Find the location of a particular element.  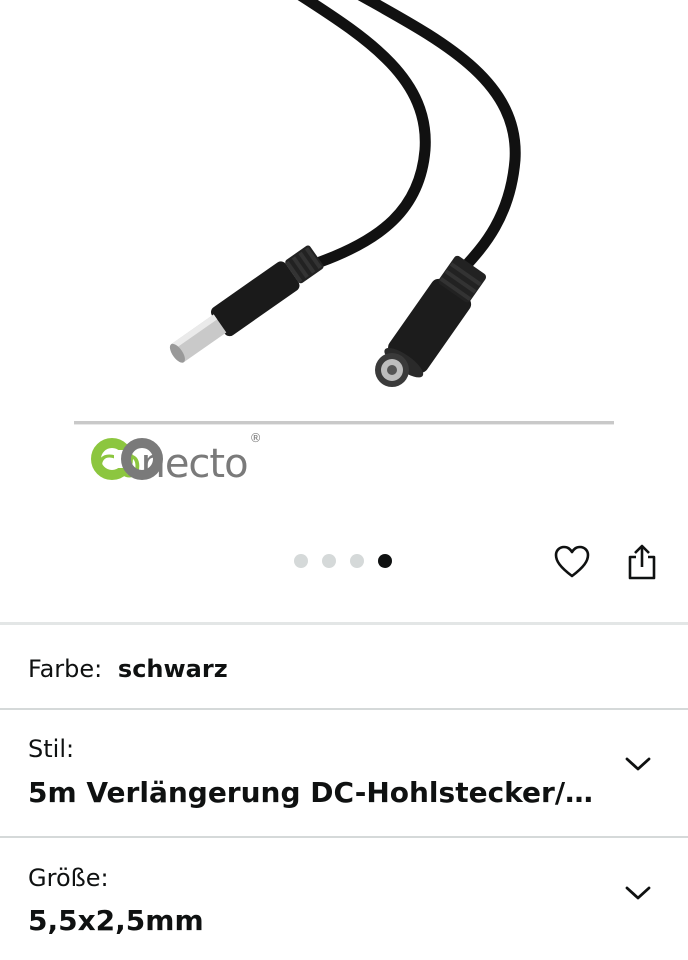

style-label: Stil: is located at coordinates (51, 749).